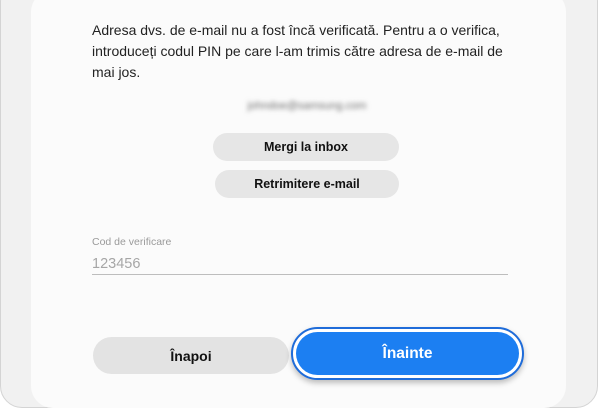 The image size is (600, 410). Describe the element at coordinates (191, 355) in the screenshot. I see `back-button: Înapoi` at that location.